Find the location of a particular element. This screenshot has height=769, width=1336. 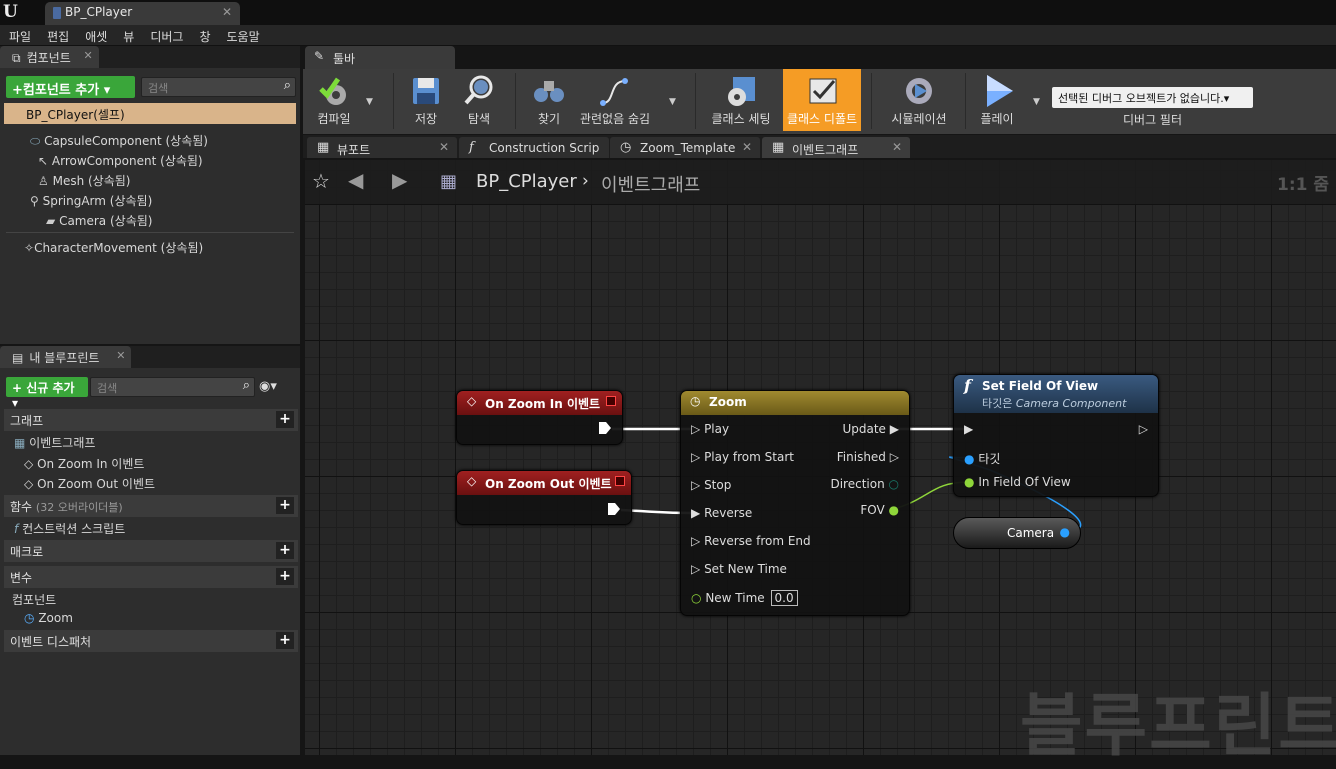

document-tab: BP_CPlayer ✕ is located at coordinates (142, 13).